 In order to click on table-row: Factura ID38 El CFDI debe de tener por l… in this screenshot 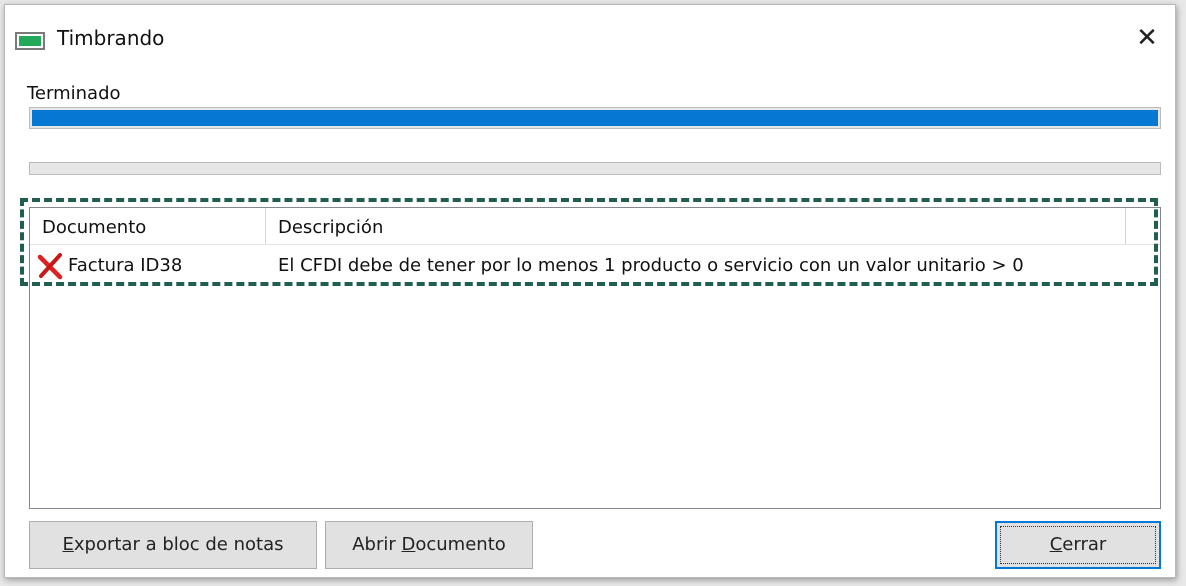, I will do `click(595, 266)`.